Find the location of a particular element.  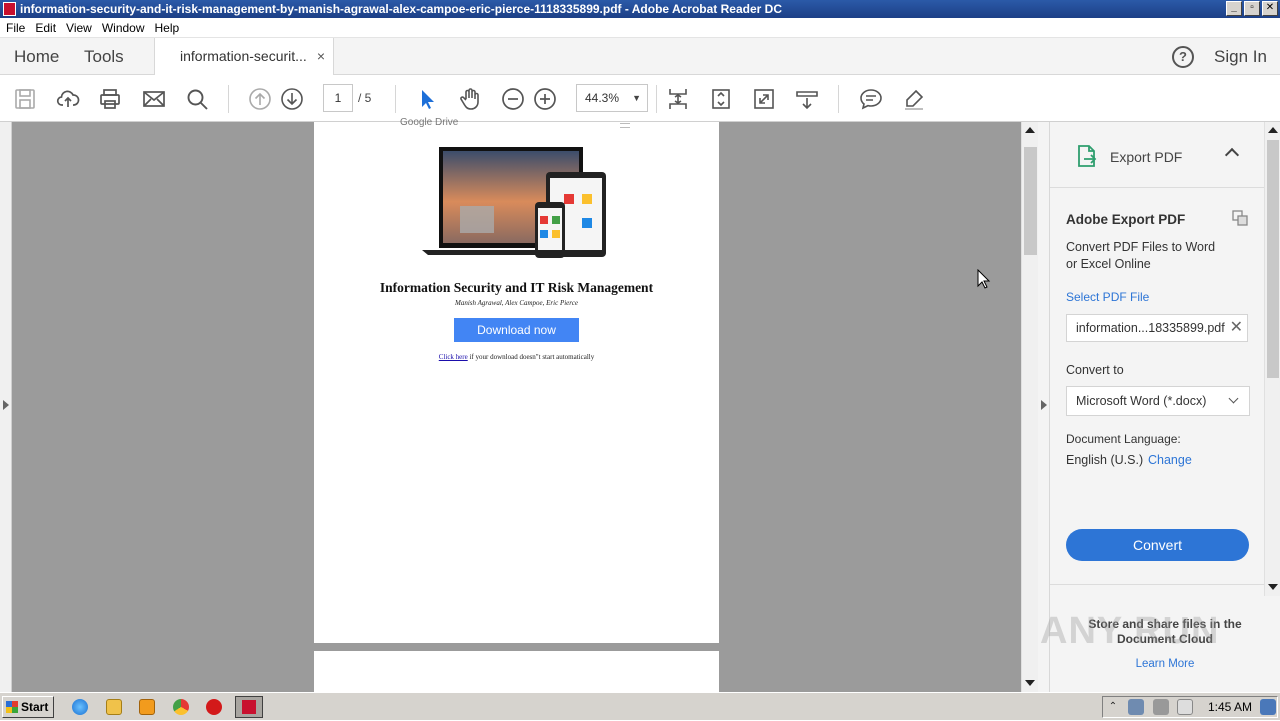

collapse-arrow-icon is located at coordinates (1044, 405).